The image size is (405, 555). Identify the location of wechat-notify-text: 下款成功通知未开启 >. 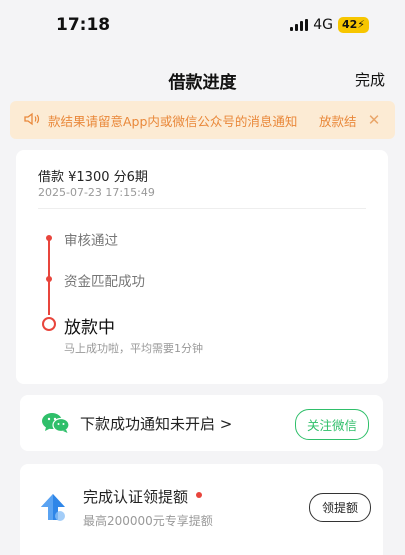
(156, 423).